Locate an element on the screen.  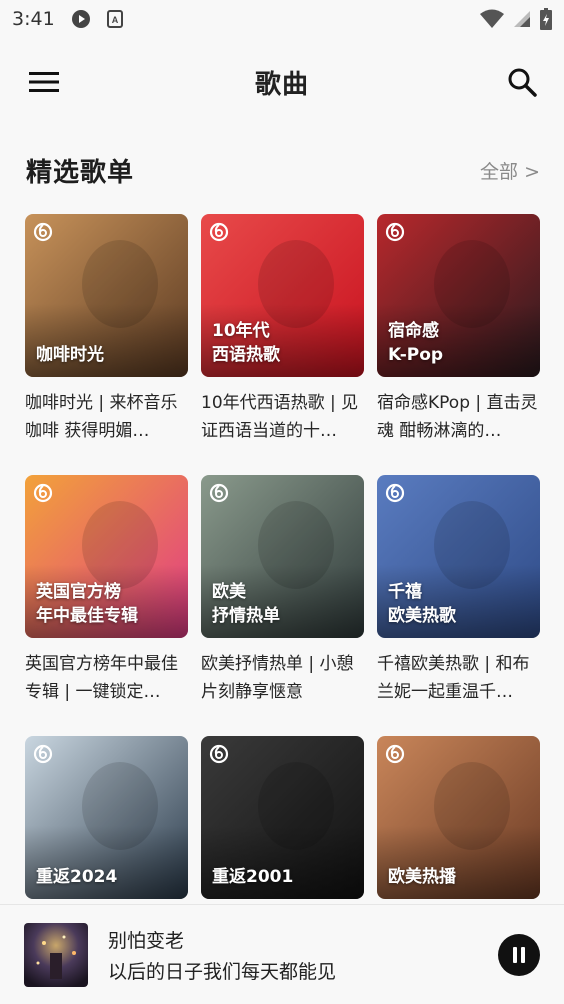
play-notification-icon is located at coordinates (81, 19).